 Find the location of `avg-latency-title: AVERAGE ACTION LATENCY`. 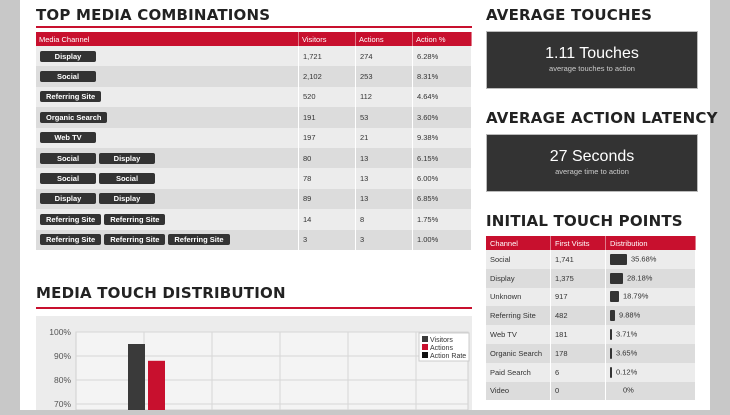

avg-latency-title: AVERAGE ACTION LATENCY is located at coordinates (602, 118).